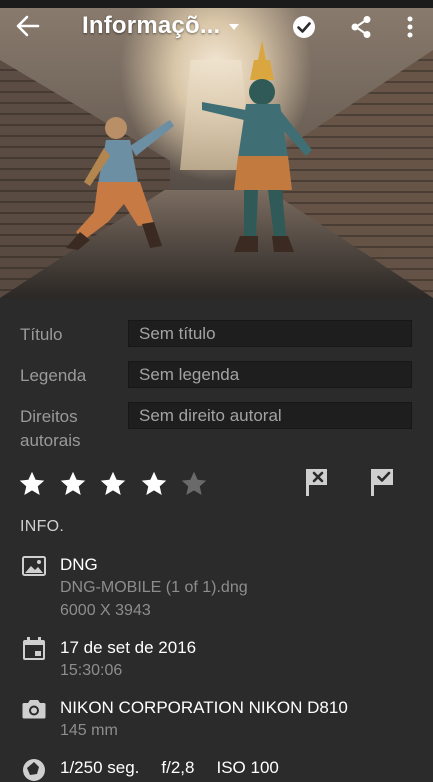  What do you see at coordinates (247, 767) in the screenshot?
I see `iso-value: ISO 100` at bounding box center [247, 767].